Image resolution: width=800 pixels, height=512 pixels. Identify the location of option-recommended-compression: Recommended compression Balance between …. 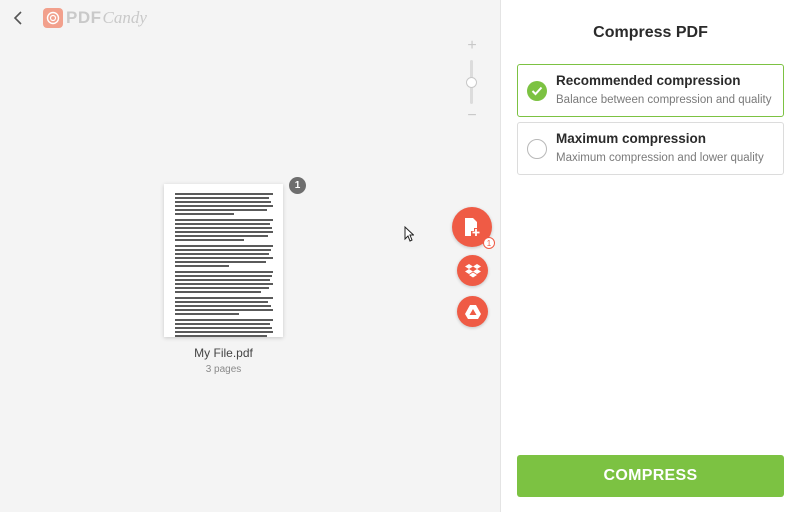
(650, 90).